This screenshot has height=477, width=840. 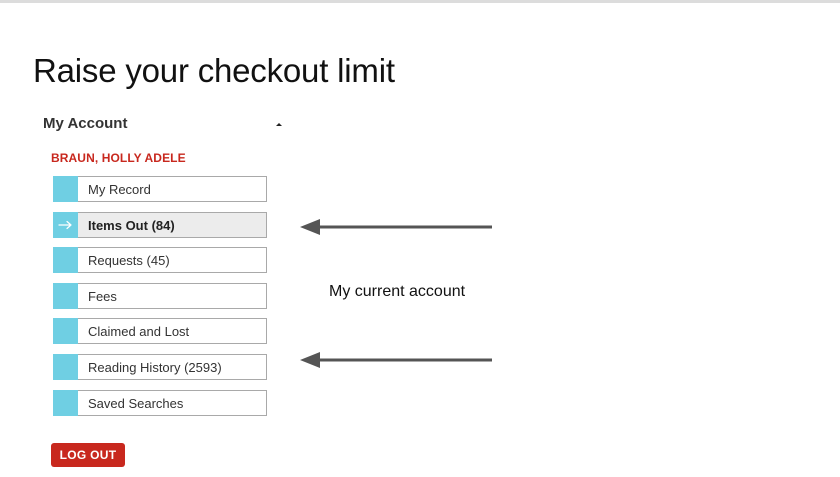 What do you see at coordinates (163, 125) in the screenshot?
I see `account-section-header: My Account` at bounding box center [163, 125].